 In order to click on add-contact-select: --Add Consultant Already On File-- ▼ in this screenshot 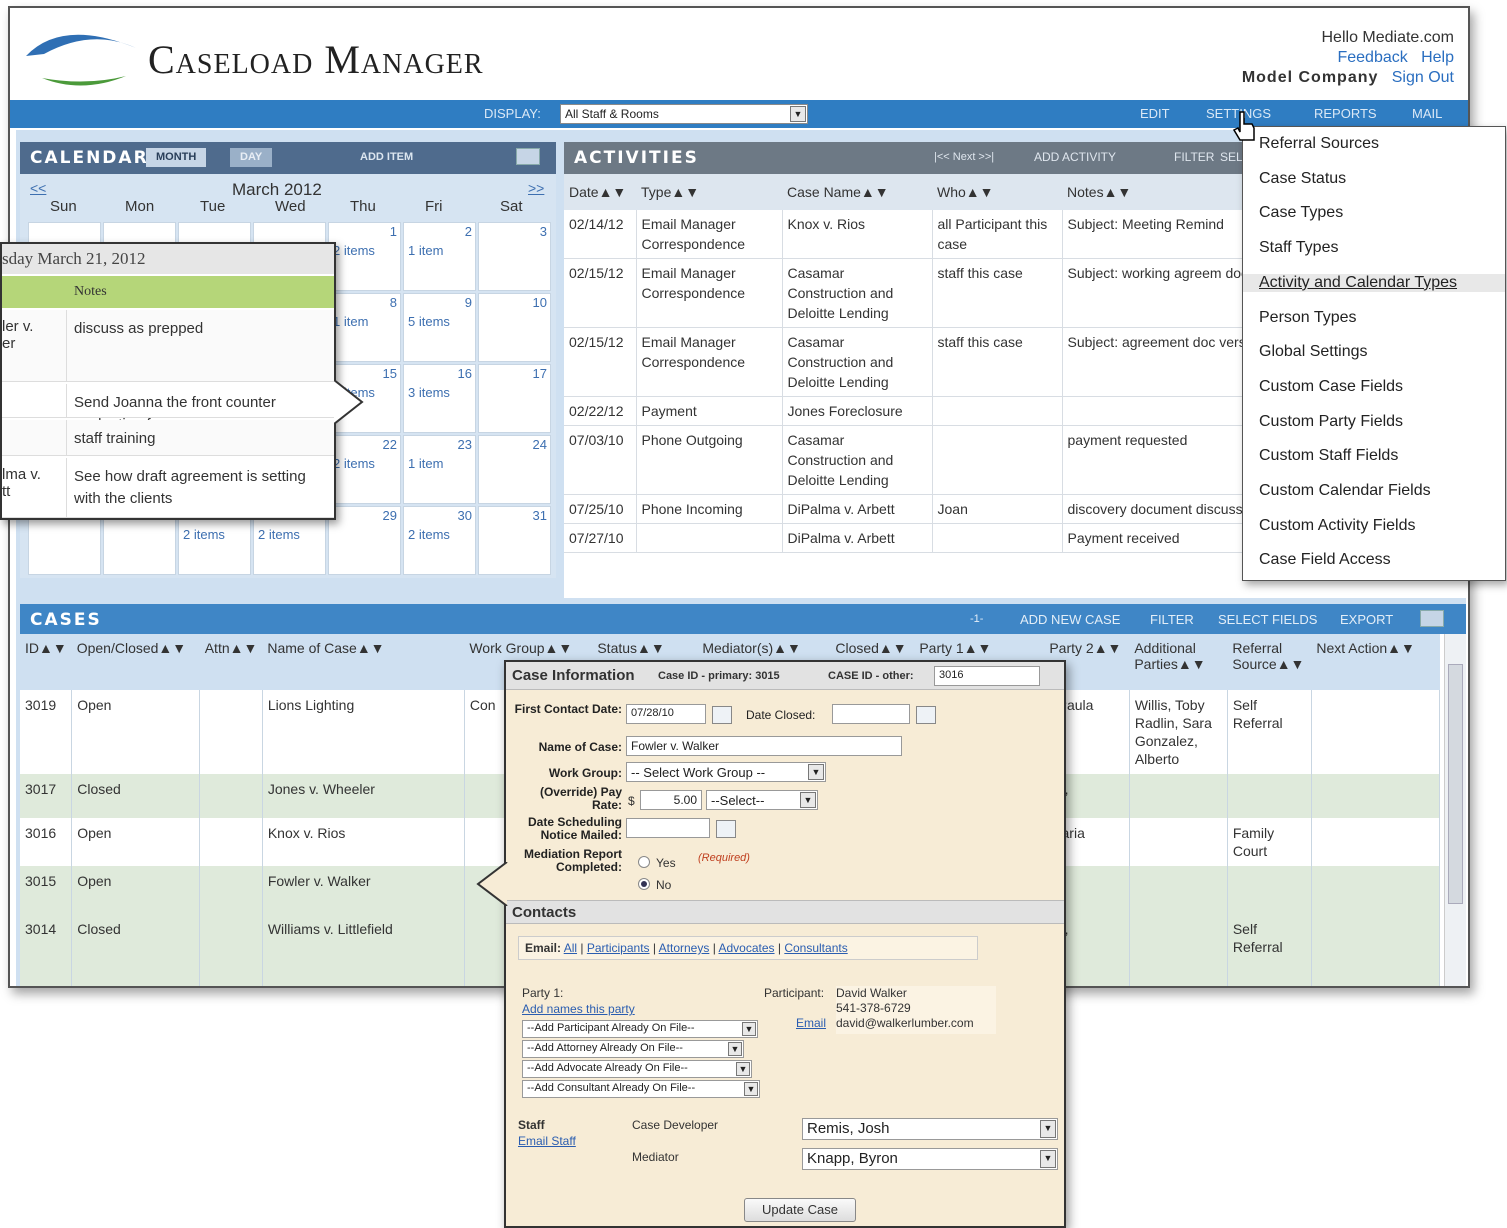, I will do `click(641, 1089)`.